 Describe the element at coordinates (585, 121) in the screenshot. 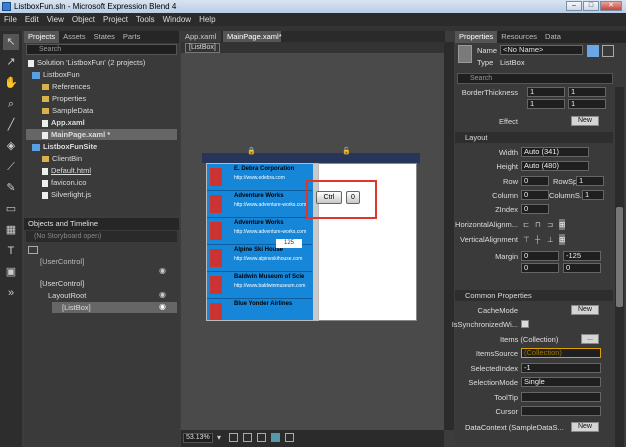

I see `effect-new-button: New` at that location.